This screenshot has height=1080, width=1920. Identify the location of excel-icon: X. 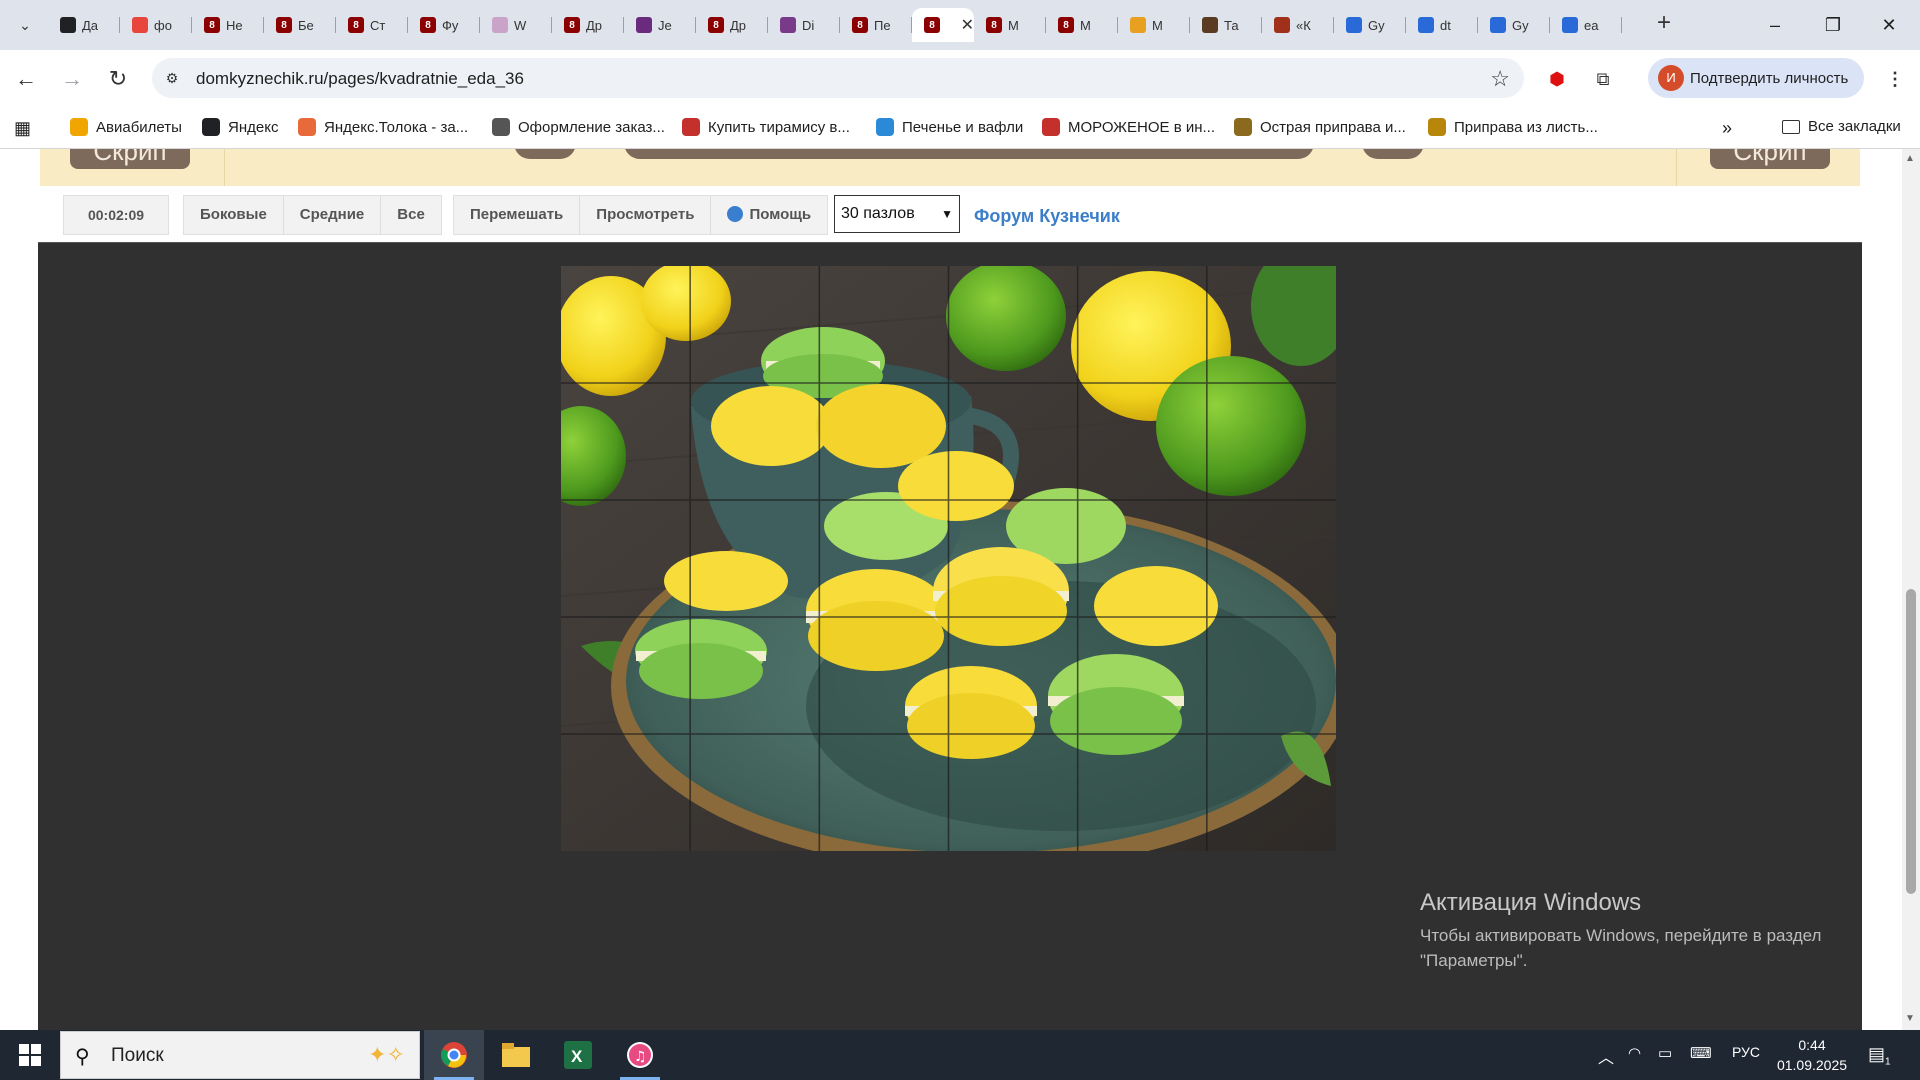
(578, 1055).